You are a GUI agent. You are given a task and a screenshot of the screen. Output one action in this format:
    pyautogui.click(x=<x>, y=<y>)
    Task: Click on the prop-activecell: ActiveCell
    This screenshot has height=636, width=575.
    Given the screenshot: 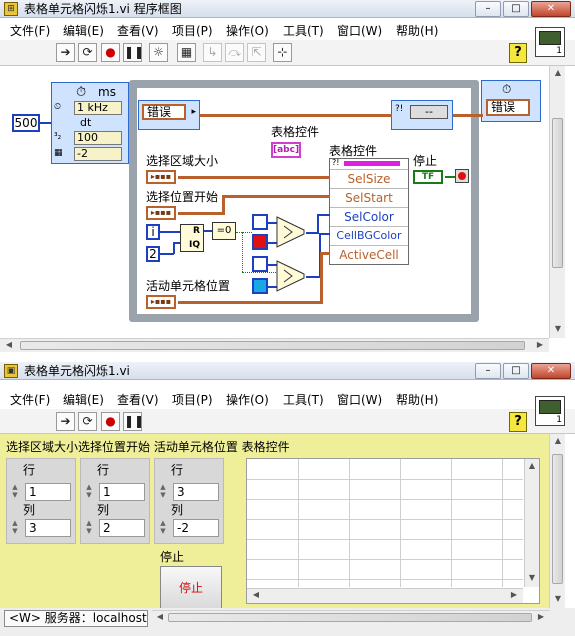 What is the action you would take?
    pyautogui.click(x=369, y=254)
    